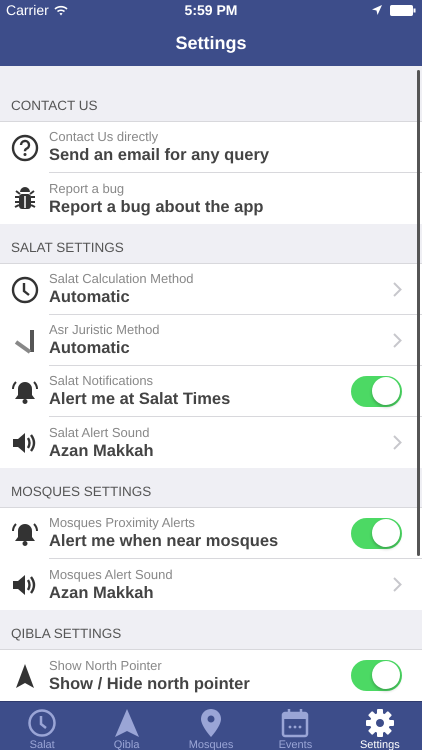 The width and height of the screenshot is (422, 750). I want to click on setting-label: Mosques Alert Sound, so click(111, 574).